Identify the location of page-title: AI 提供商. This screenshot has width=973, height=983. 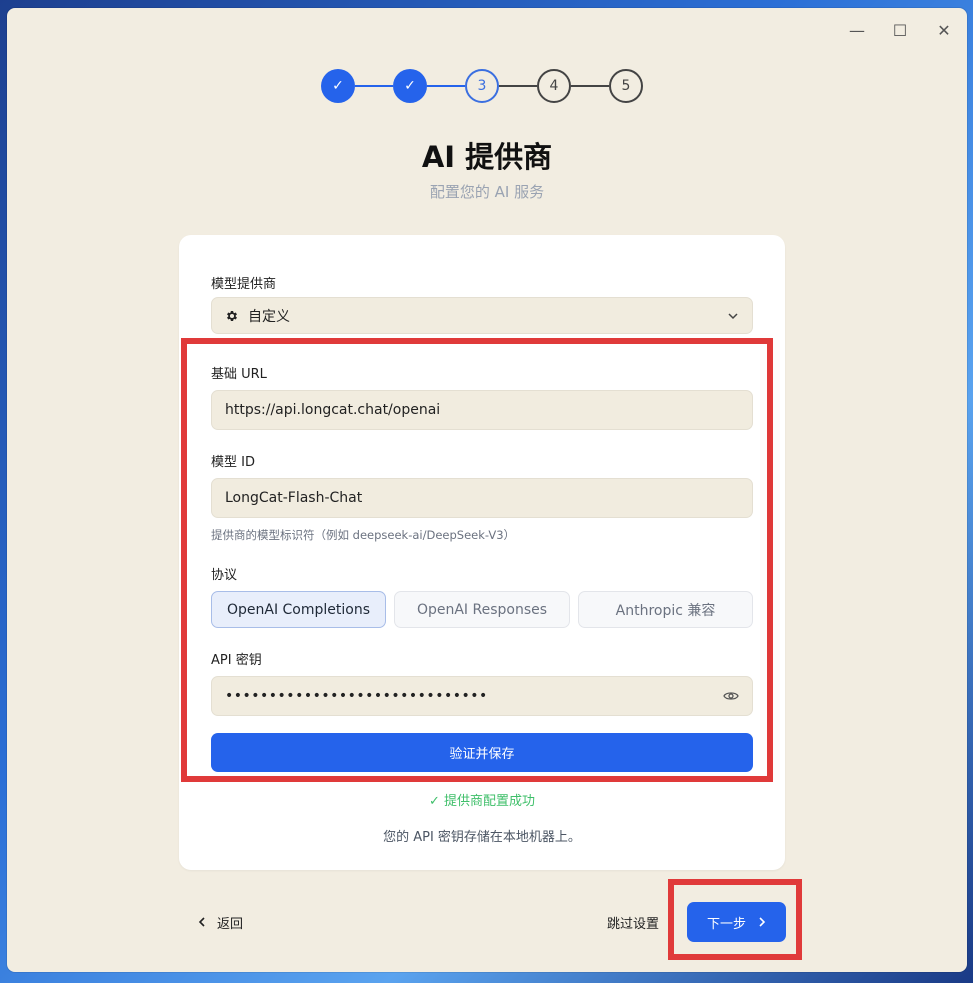
(487, 157).